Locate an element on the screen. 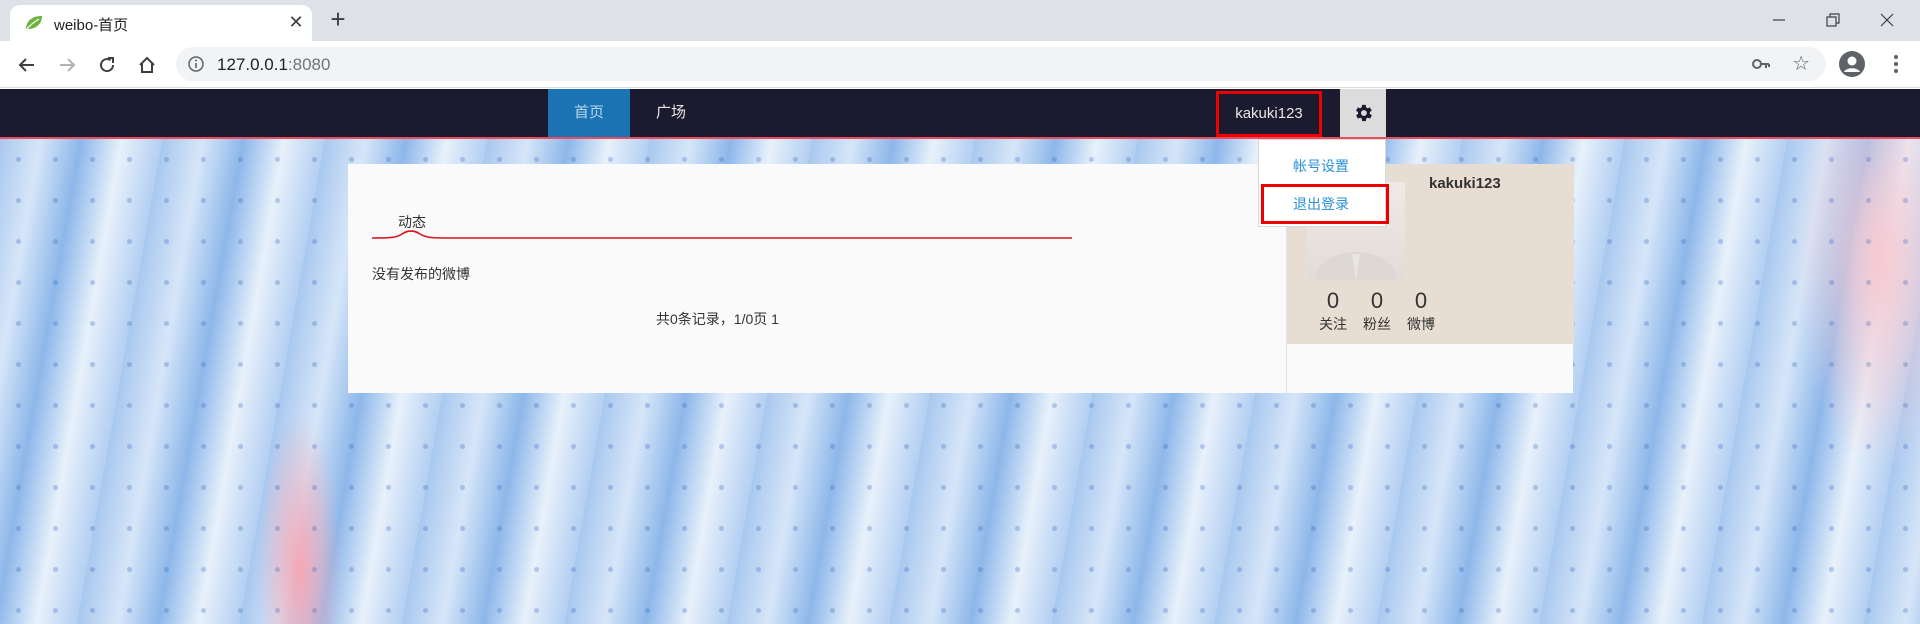 This screenshot has height=624, width=1920. arrow-right-icon is located at coordinates (68, 65).